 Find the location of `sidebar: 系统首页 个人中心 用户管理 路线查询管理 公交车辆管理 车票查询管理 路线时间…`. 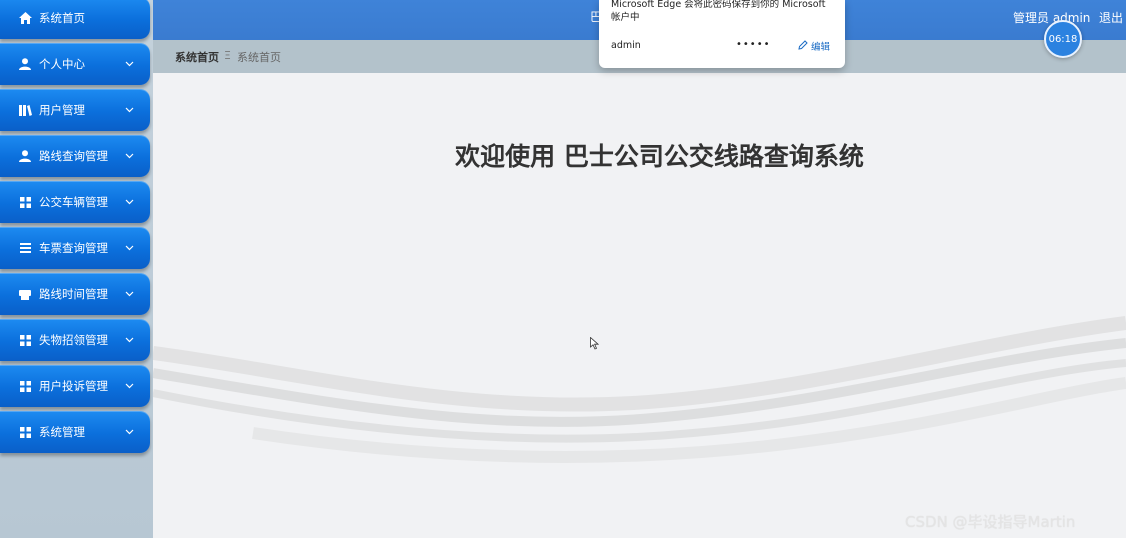

sidebar: 系统首页 个人中心 用户管理 路线查询管理 公交车辆管理 车票查询管理 路线时间… is located at coordinates (76, 269).